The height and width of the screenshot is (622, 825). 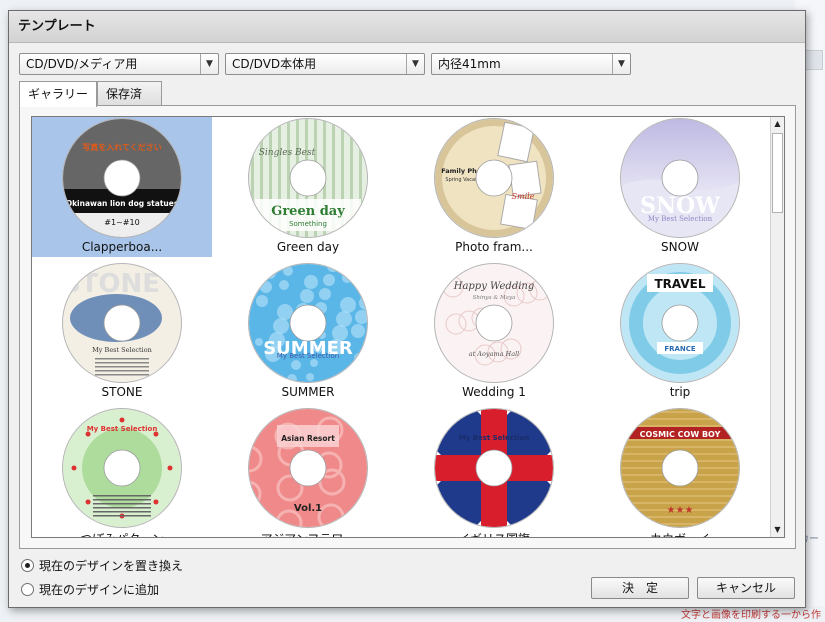 I want to click on svg-text: Vol.1, so click(x=308, y=508).